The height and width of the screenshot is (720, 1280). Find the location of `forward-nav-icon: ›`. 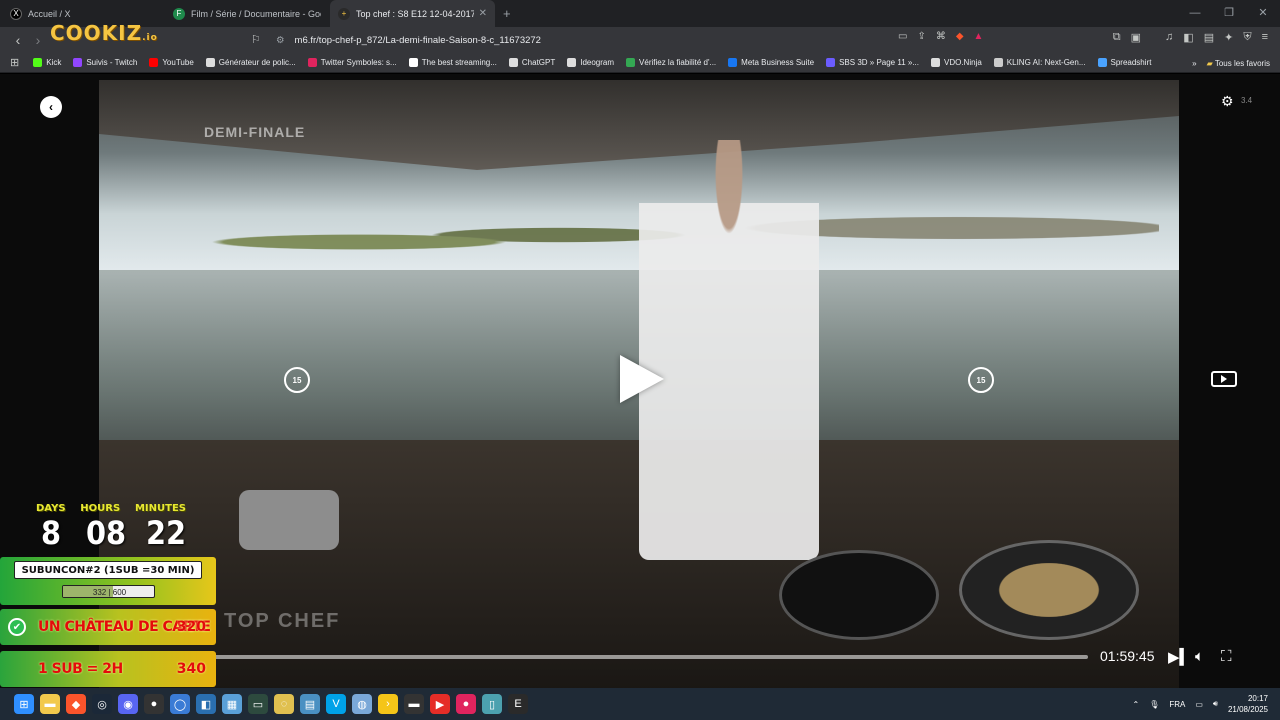

forward-nav-icon: › is located at coordinates (38, 40).